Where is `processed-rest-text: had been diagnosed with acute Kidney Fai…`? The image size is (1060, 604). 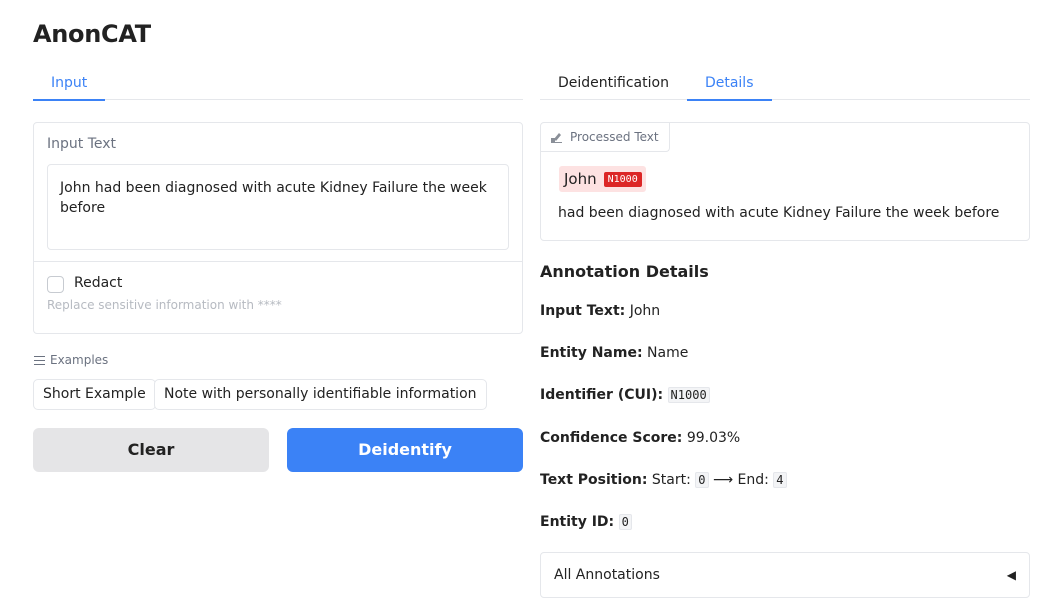 processed-rest-text: had been diagnosed with acute Kidney Fai… is located at coordinates (779, 213).